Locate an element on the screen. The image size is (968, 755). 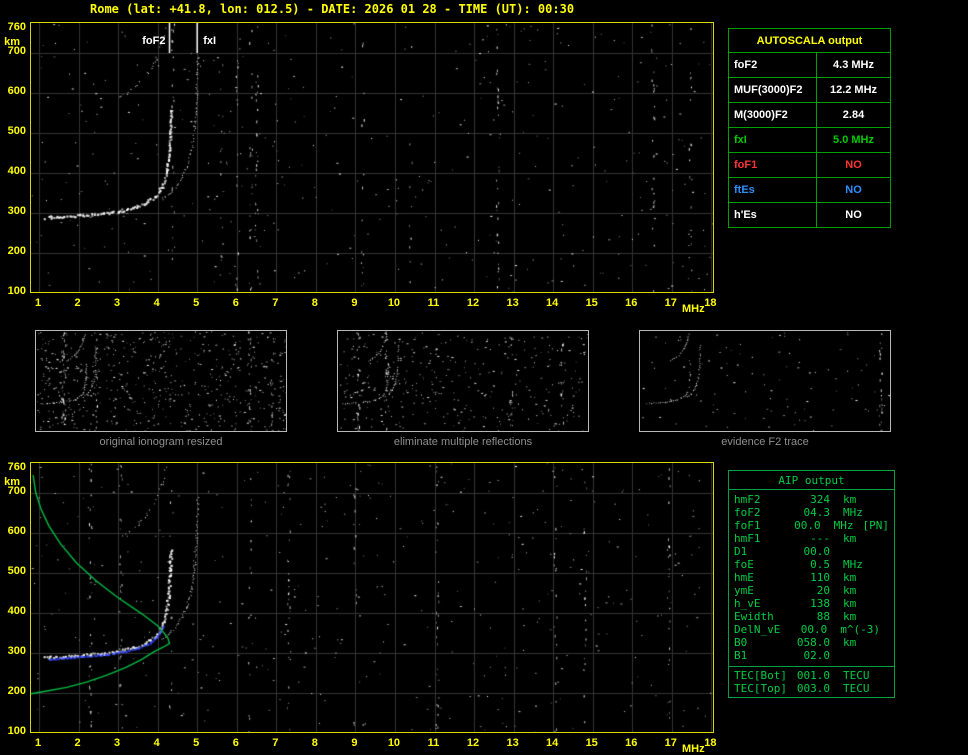
aip-value: 0.5 is located at coordinates (820, 564).